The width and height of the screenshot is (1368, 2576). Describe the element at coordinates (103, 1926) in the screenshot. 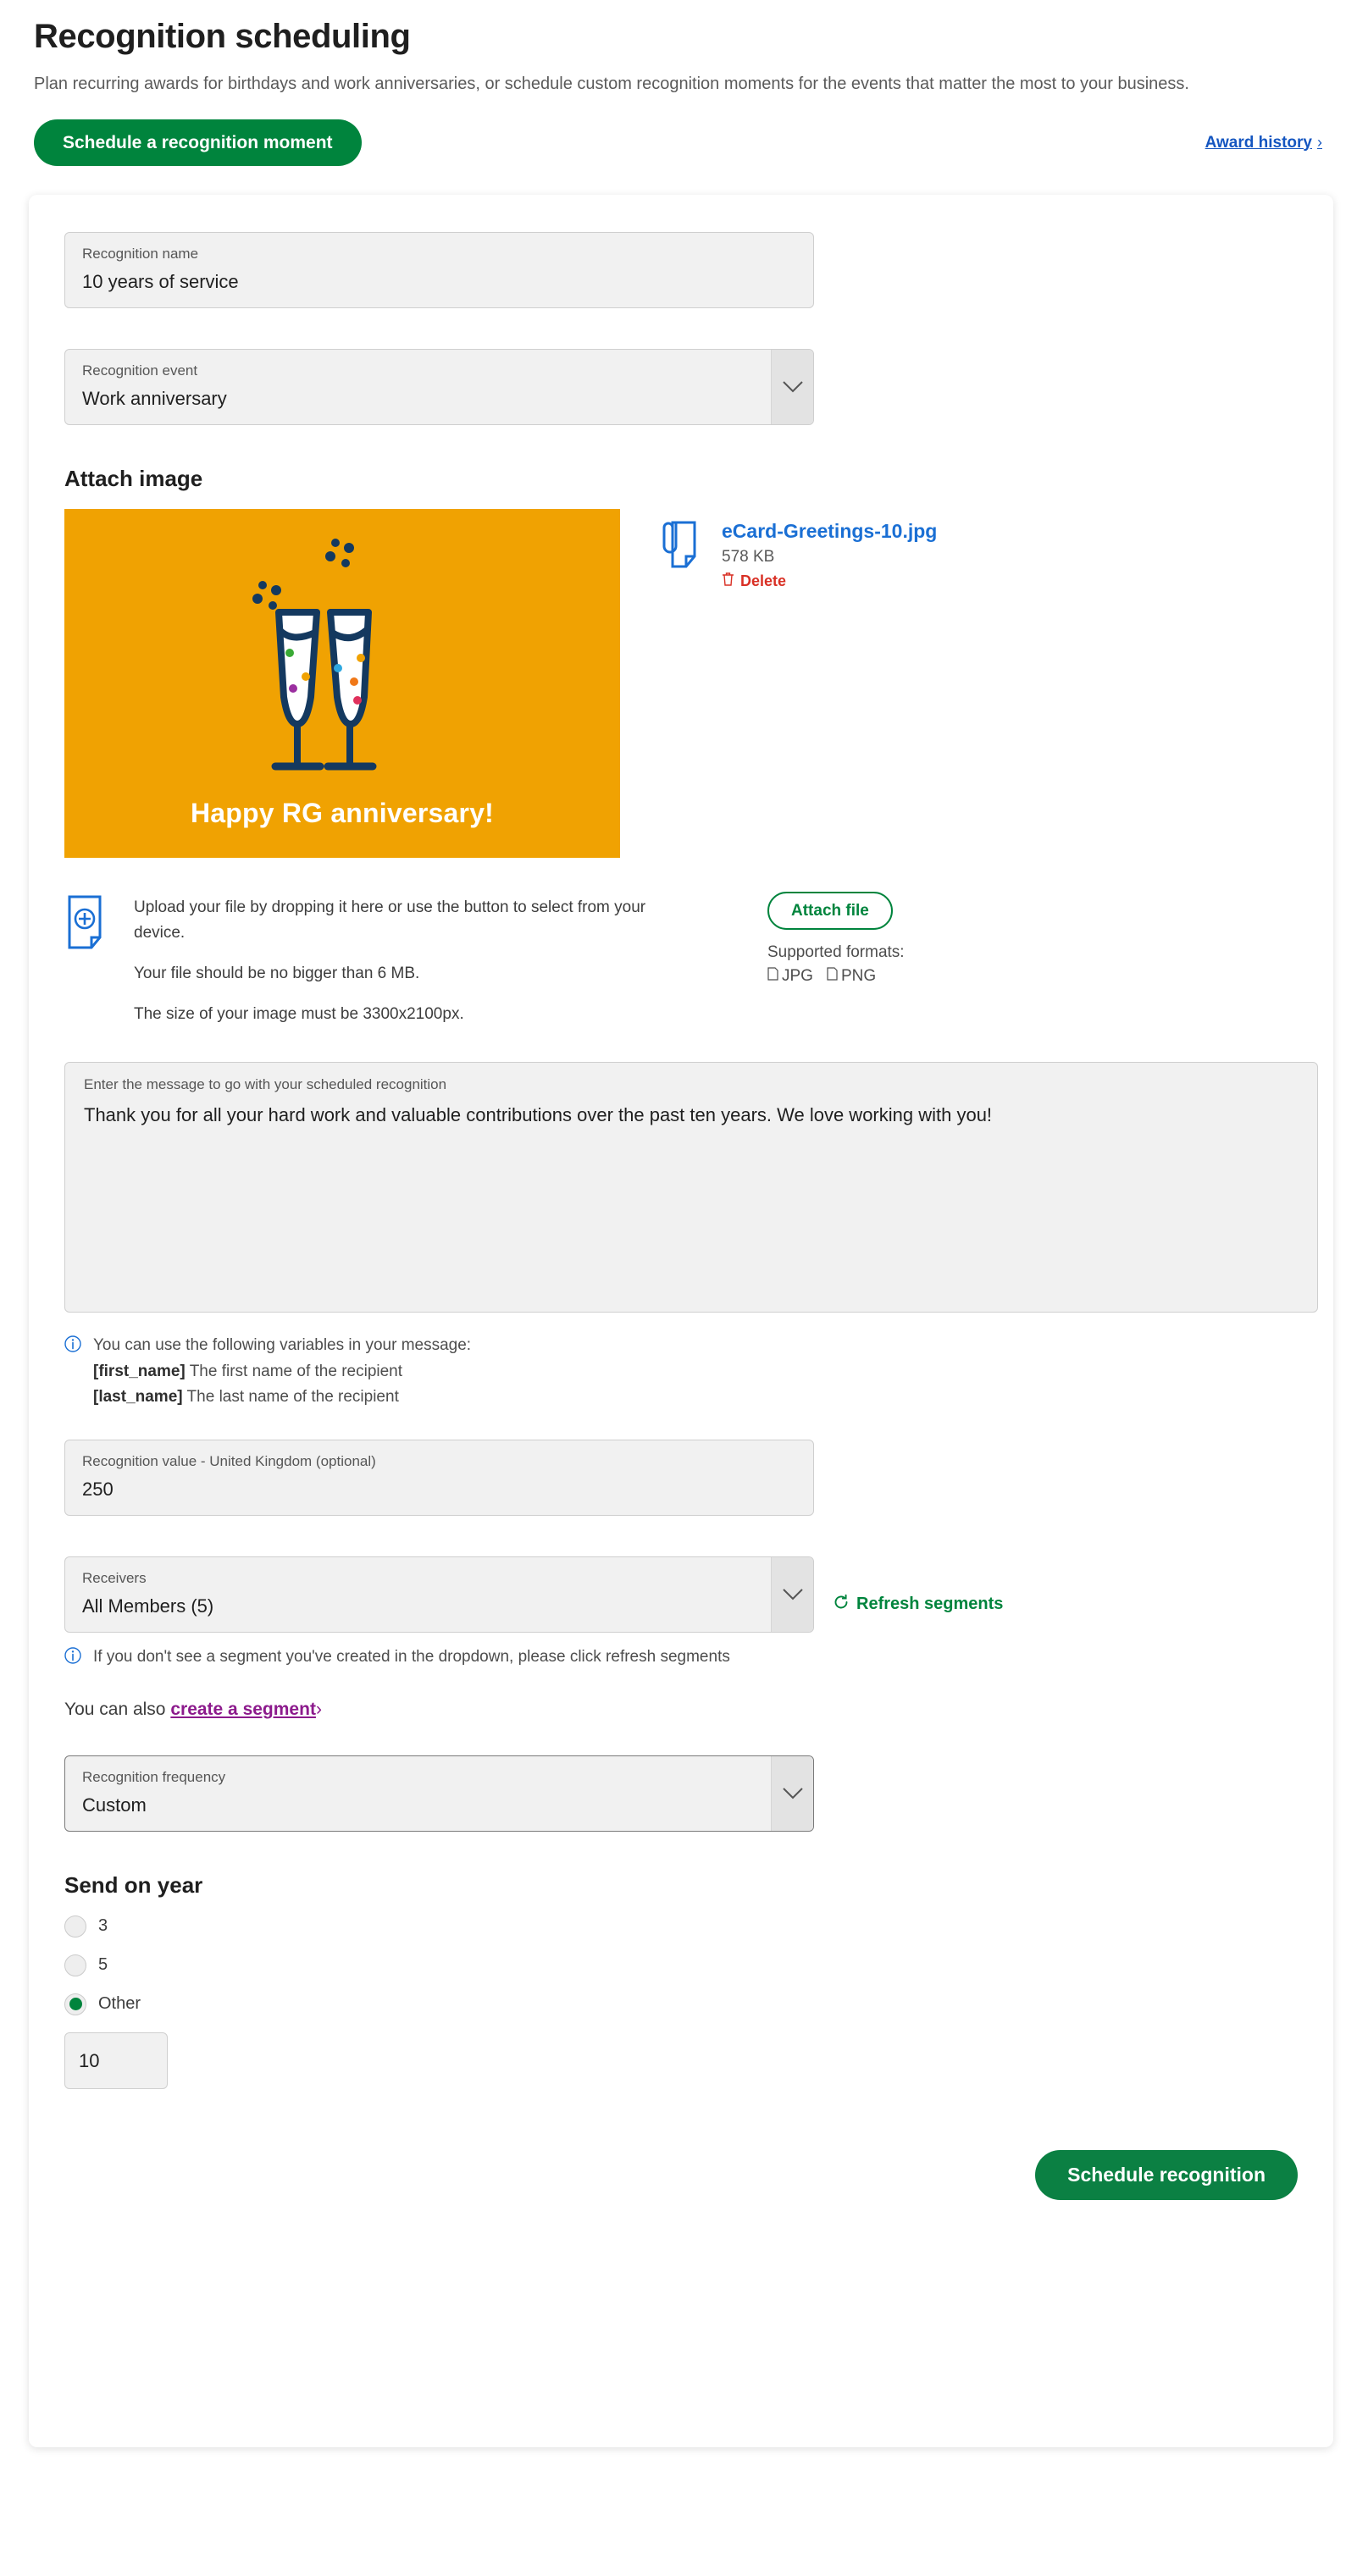

I see `radio-label: 3` at that location.